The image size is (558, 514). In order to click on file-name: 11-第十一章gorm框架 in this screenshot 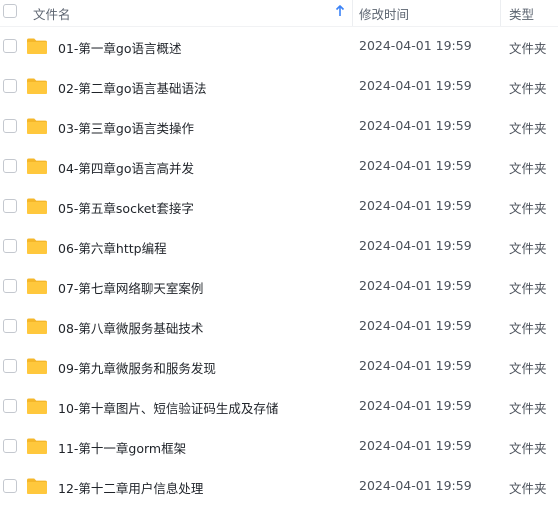, I will do `click(122, 447)`.